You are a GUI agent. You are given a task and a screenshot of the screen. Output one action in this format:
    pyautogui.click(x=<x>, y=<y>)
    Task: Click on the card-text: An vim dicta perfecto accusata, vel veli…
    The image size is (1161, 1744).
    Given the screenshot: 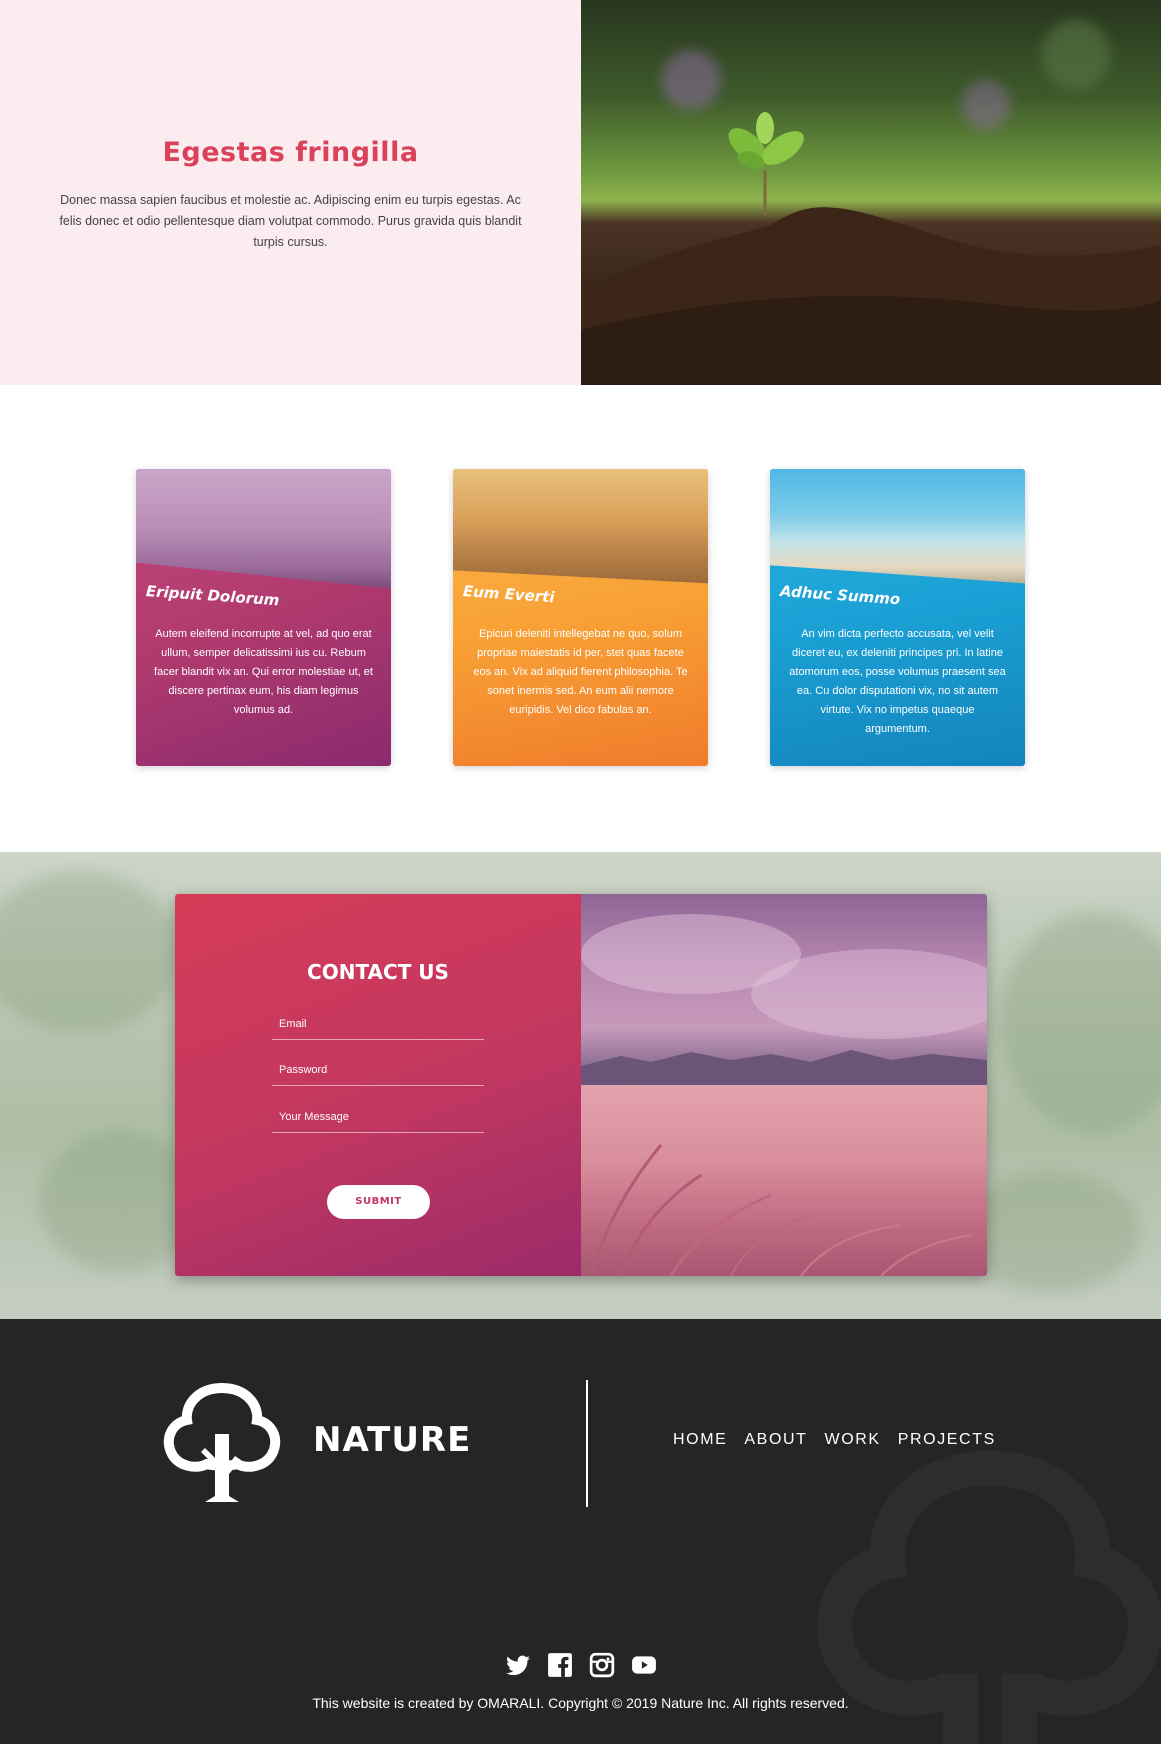 What is the action you would take?
    pyautogui.click(x=897, y=681)
    